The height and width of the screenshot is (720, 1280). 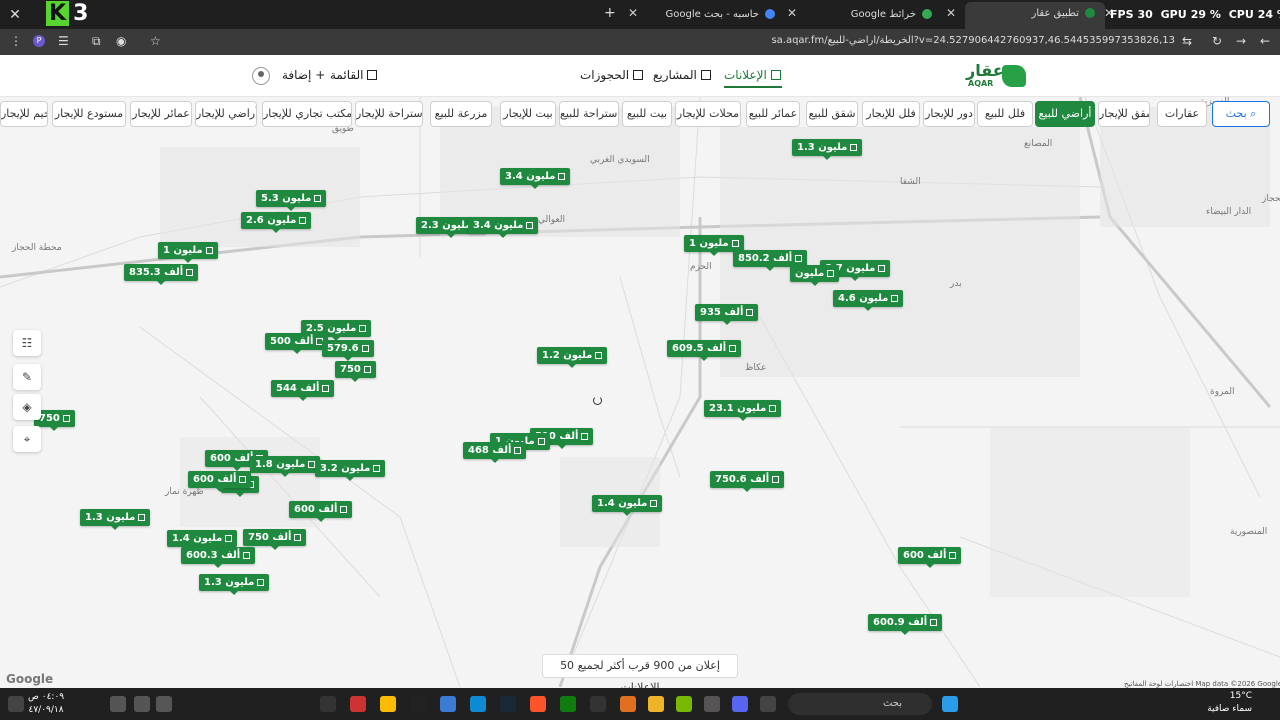 I want to click on price-pin: 835.3 ألف, so click(x=161, y=274).